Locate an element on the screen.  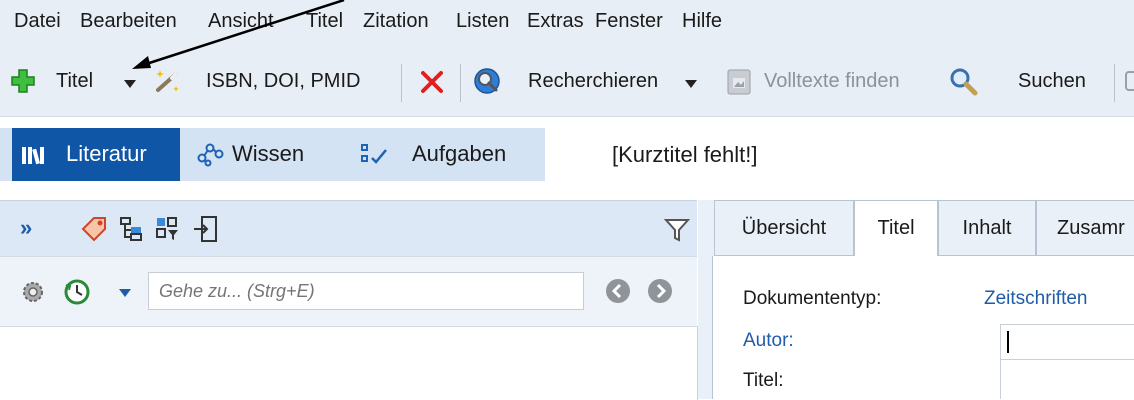
dokumententyp-value-link: Zeitschriften is located at coordinates (1035, 299).